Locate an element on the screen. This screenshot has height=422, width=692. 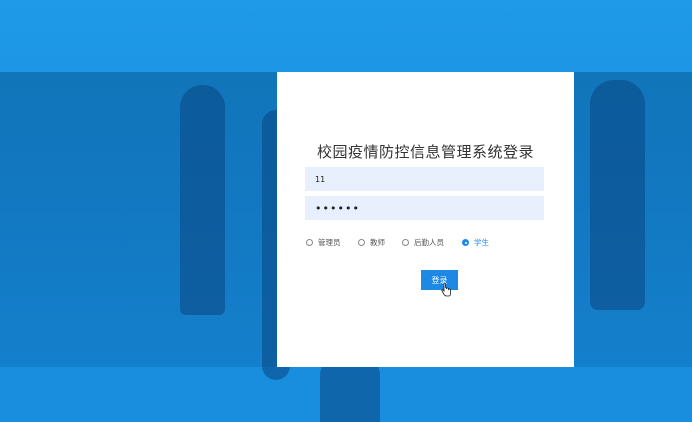
role-option-teacher: 教师 is located at coordinates (371, 242).